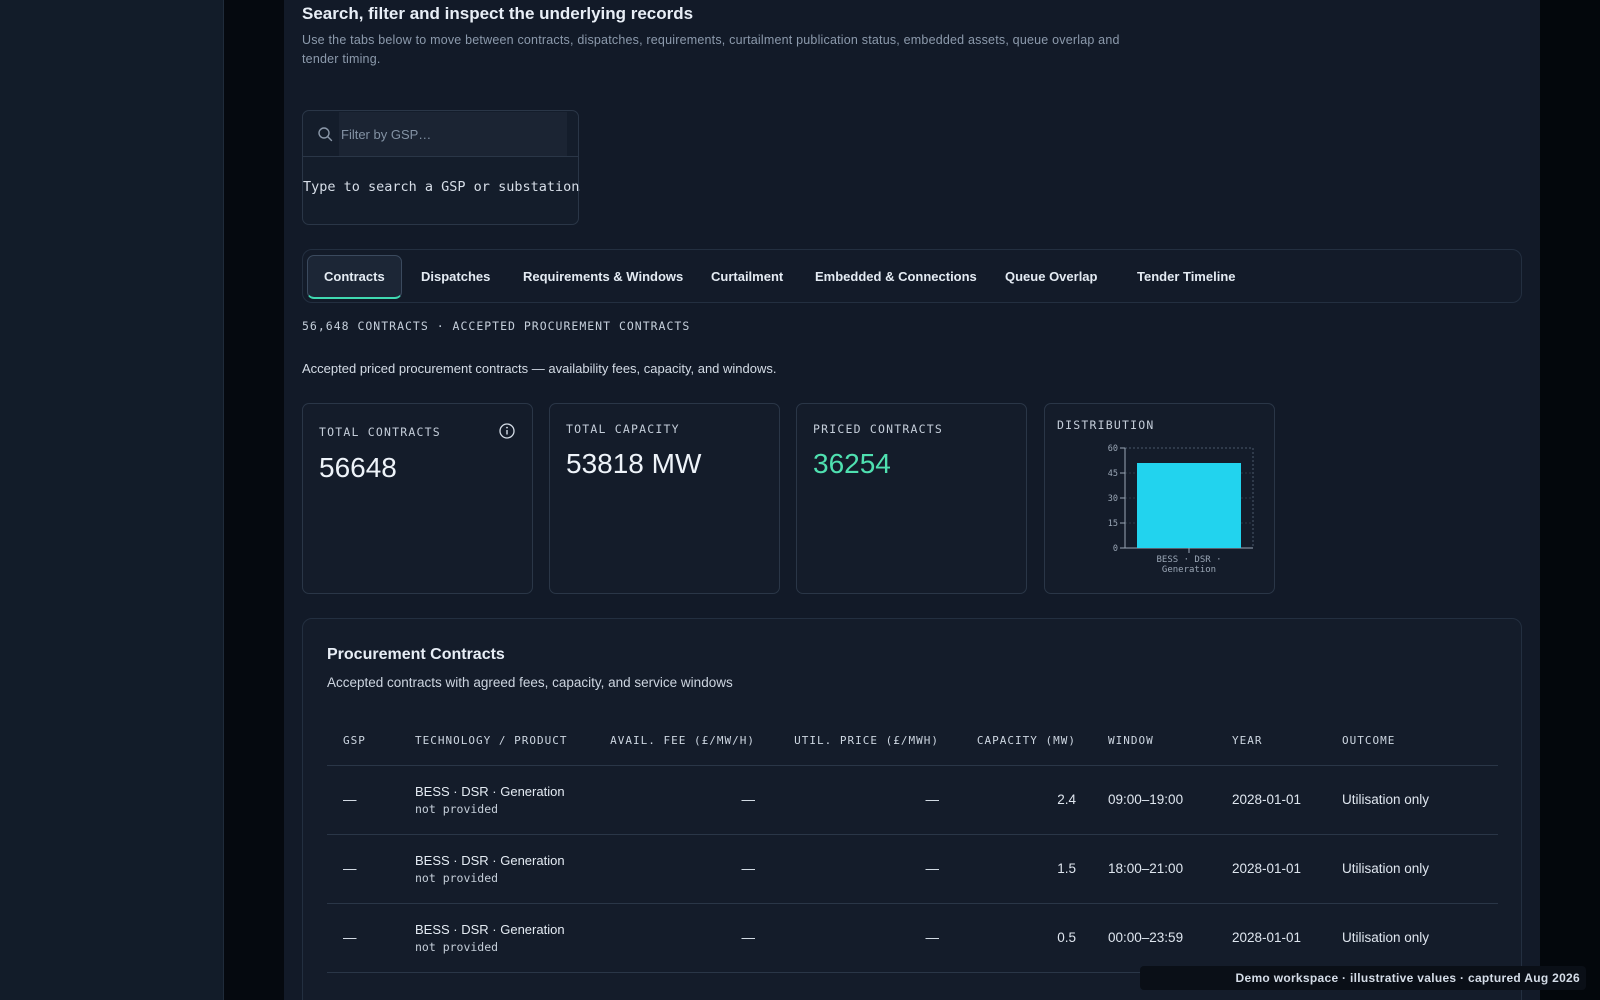  What do you see at coordinates (354, 277) in the screenshot?
I see `tab-contracts: Contracts` at bounding box center [354, 277].